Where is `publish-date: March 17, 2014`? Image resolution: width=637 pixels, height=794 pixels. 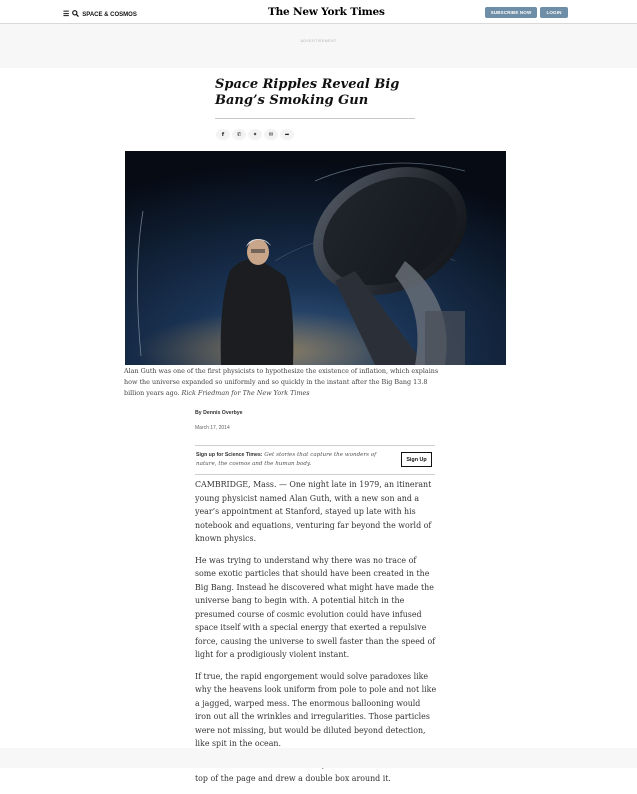 publish-date: March 17, 2014 is located at coordinates (212, 428).